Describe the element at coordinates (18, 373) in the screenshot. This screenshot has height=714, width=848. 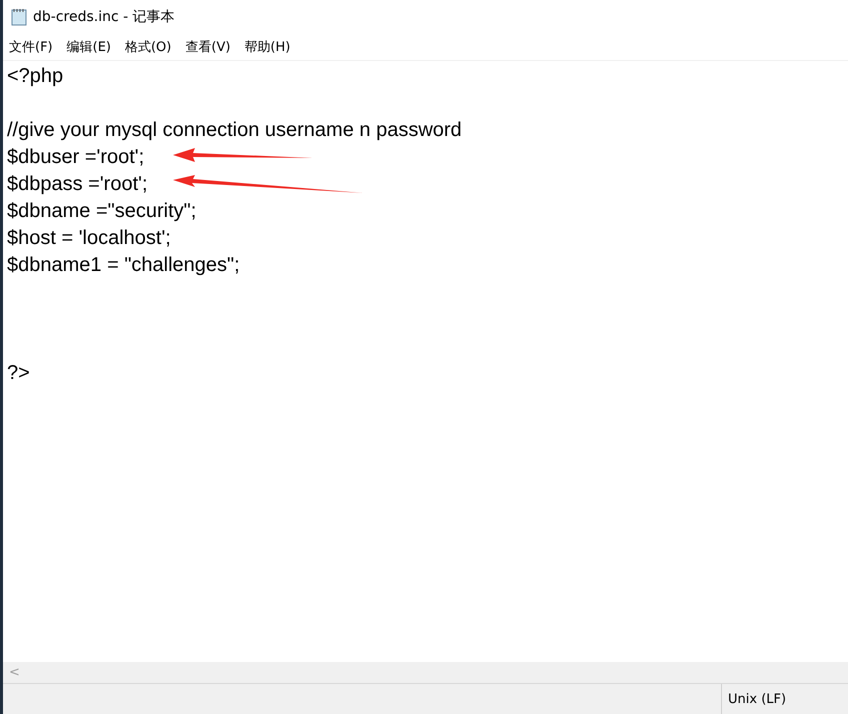
I see `code-line: ?>` at that location.